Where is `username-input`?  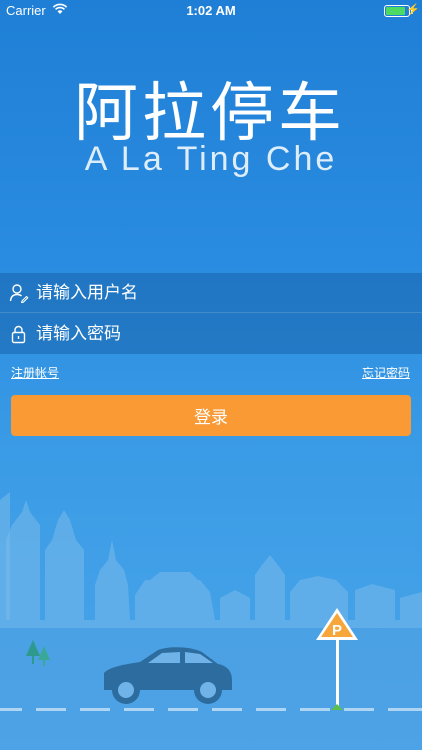 username-input is located at coordinates (229, 292).